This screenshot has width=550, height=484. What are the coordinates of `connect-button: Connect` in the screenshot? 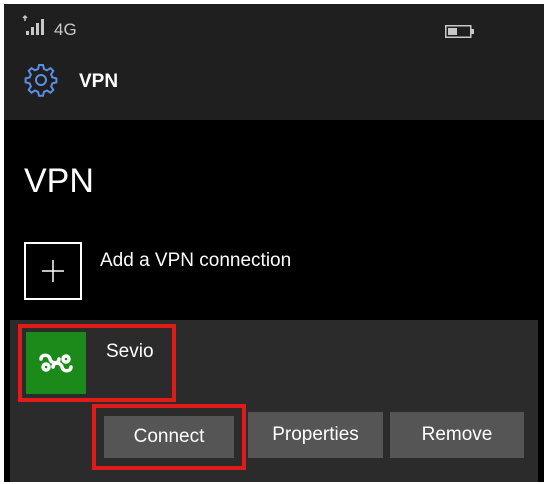 It's located at (169, 437).